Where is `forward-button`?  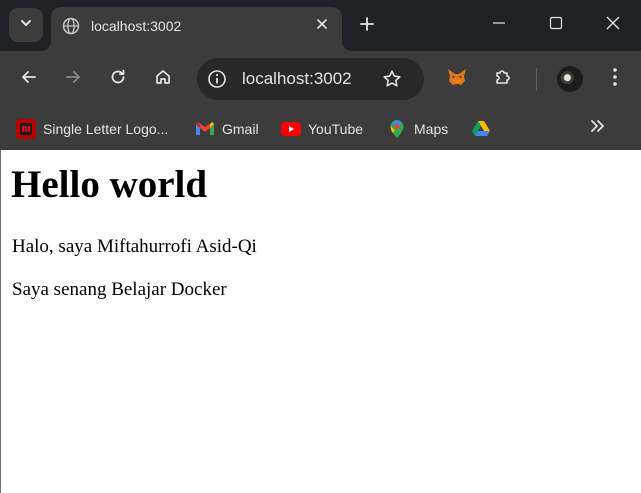 forward-button is located at coordinates (73, 79).